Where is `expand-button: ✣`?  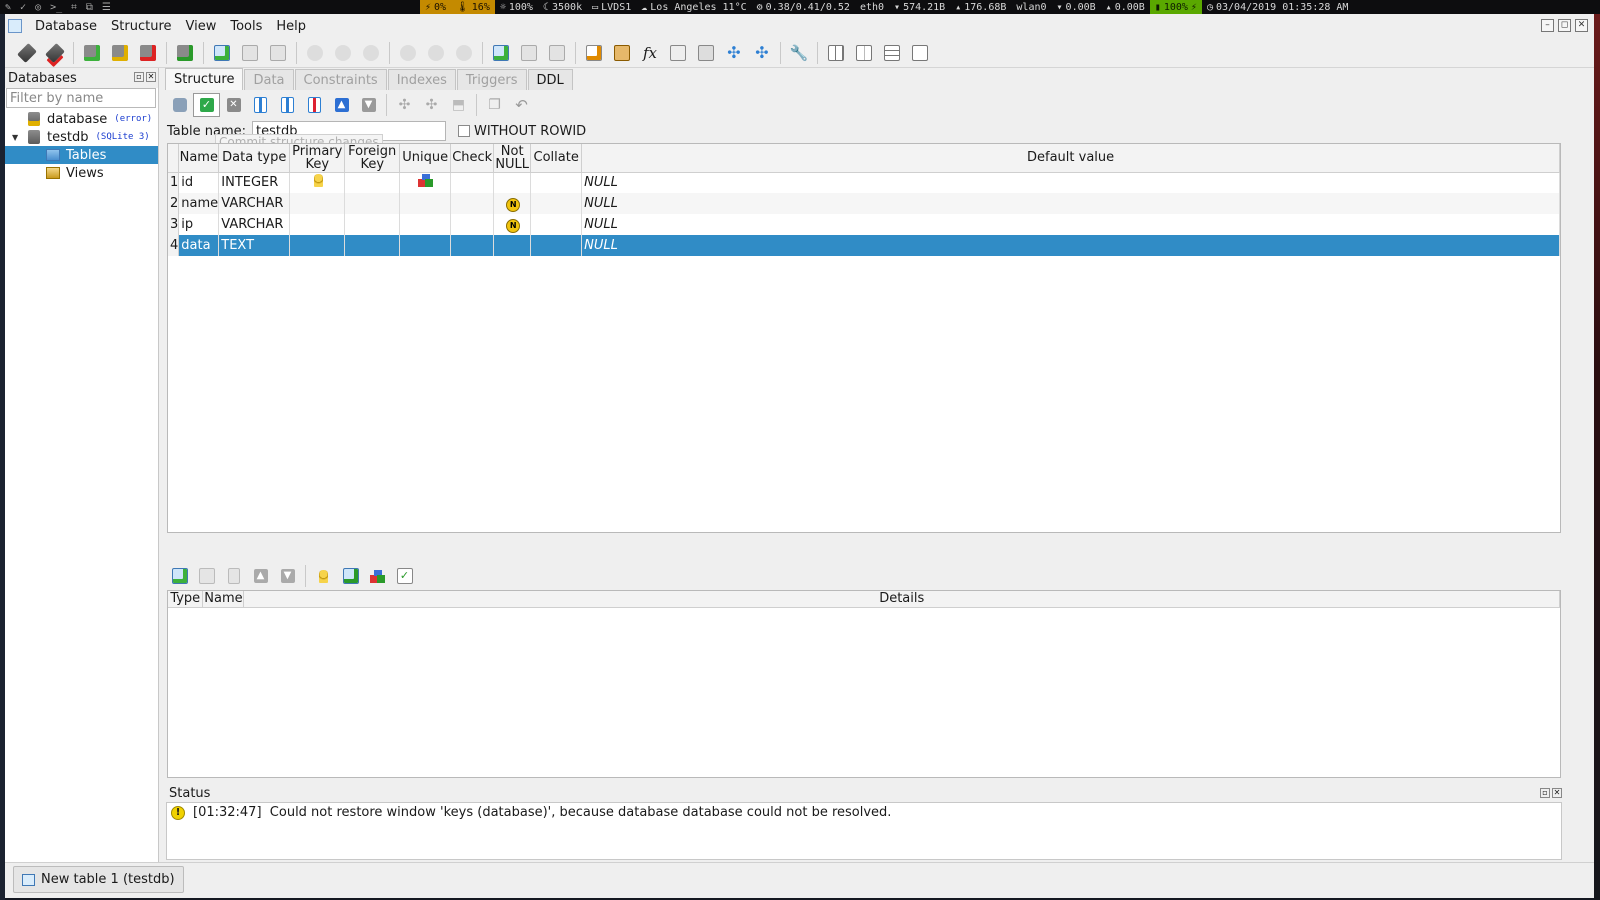
expand-button: ✣ is located at coordinates (734, 53).